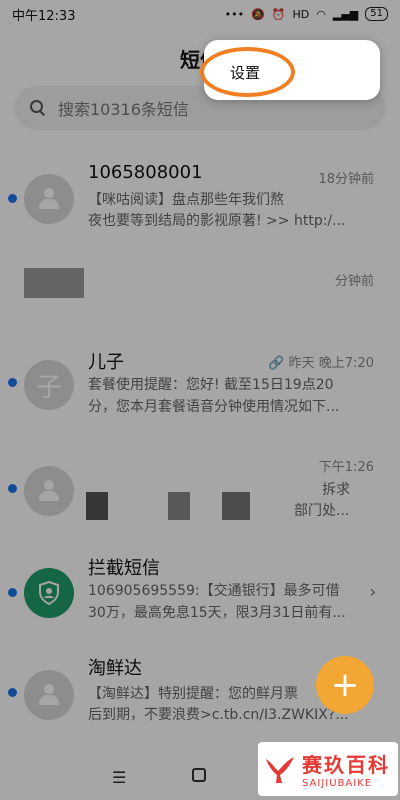 The width and height of the screenshot is (400, 800). I want to click on watermark-title: 赛玖百科, so click(346, 765).